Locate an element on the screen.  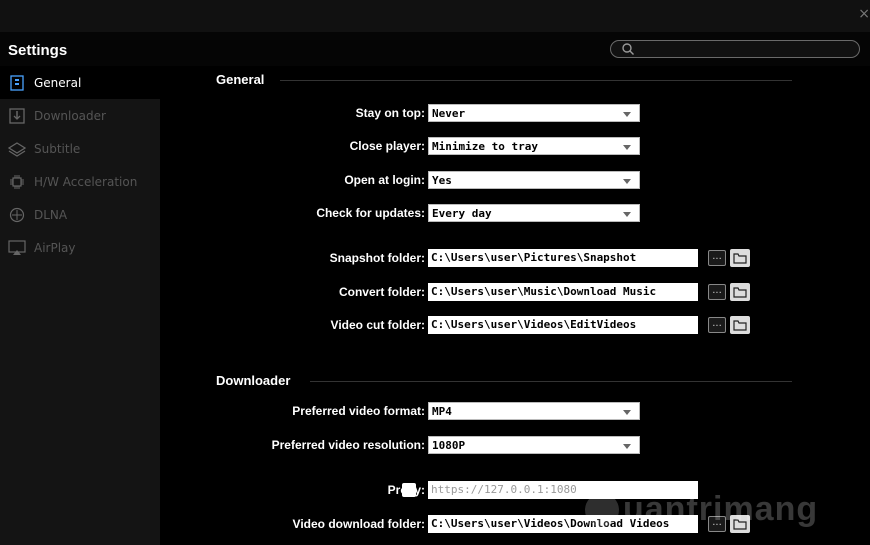
sidebar-item-label: General is located at coordinates (58, 82).